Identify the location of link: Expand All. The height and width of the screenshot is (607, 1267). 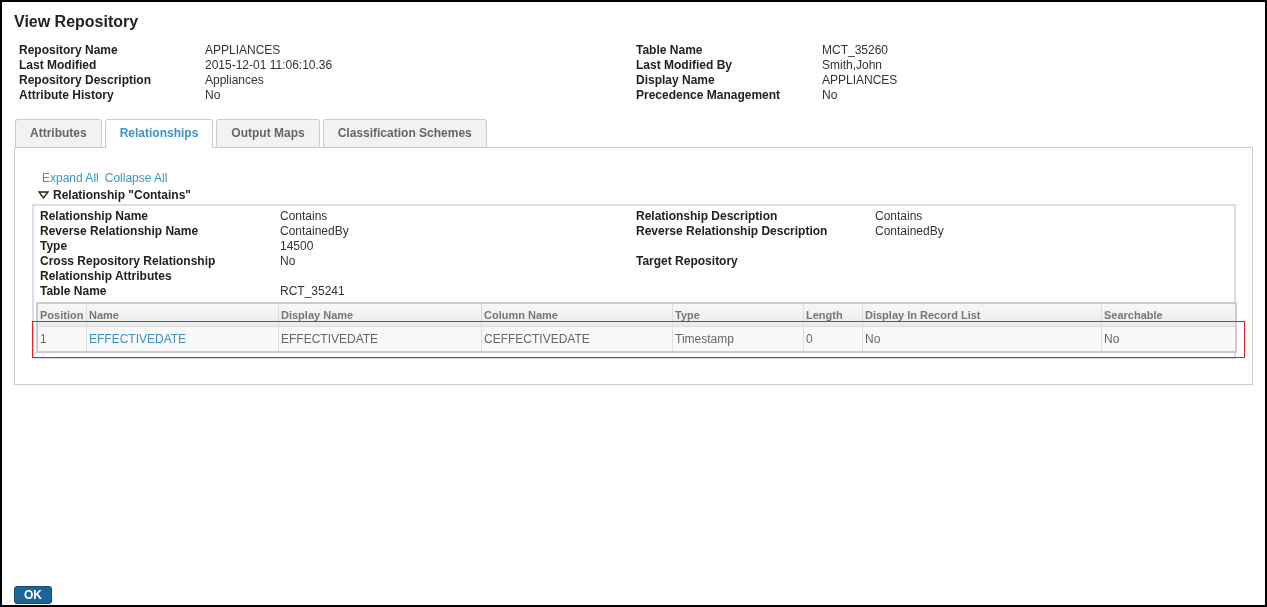
(70, 178).